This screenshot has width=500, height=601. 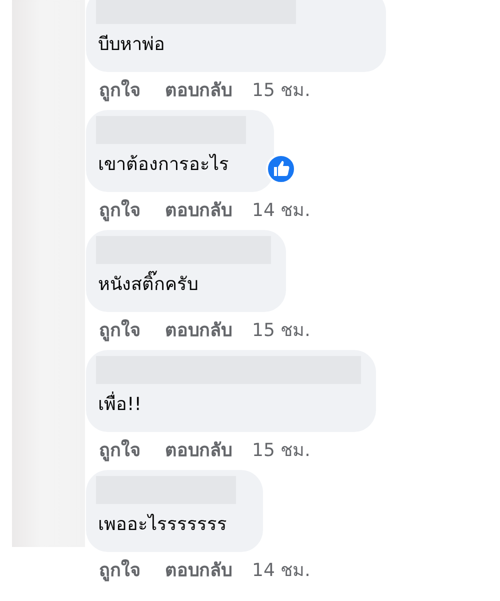 I want to click on comment-text: บีบหาพ่อ, so click(x=132, y=45).